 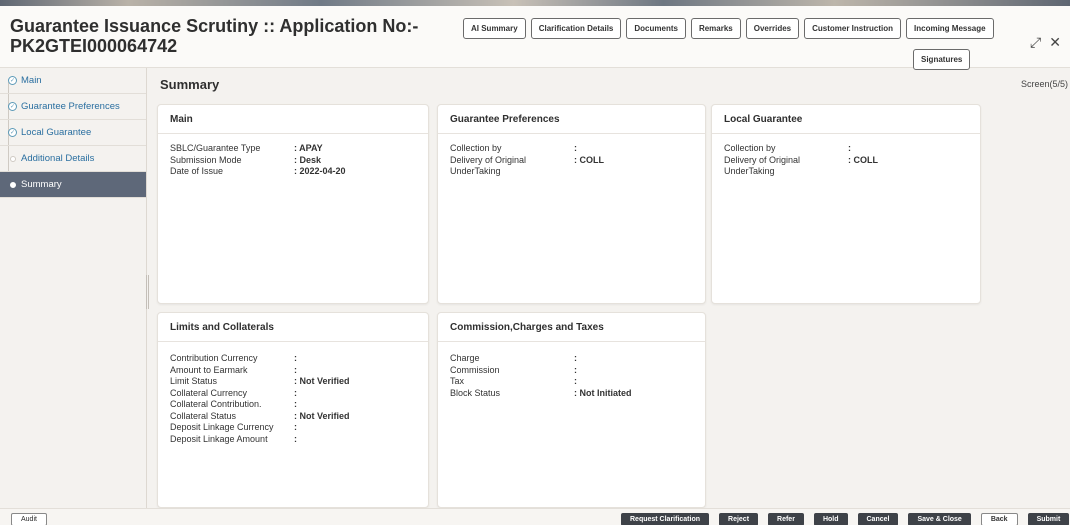 I want to click on field-value: : Not Initiated, so click(x=603, y=392).